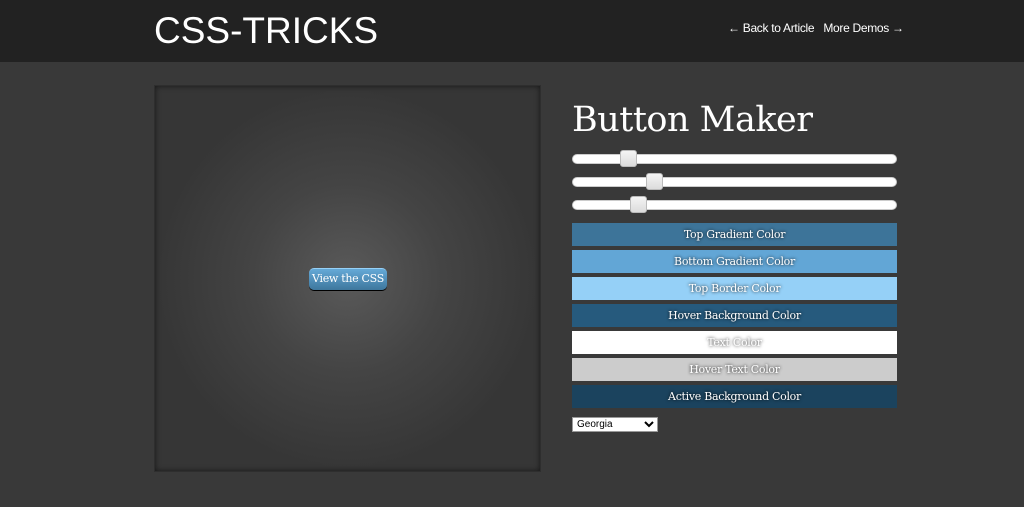 Image resolution: width=1024 pixels, height=507 pixels. Describe the element at coordinates (692, 120) in the screenshot. I see `page-title: Button Maker` at that location.